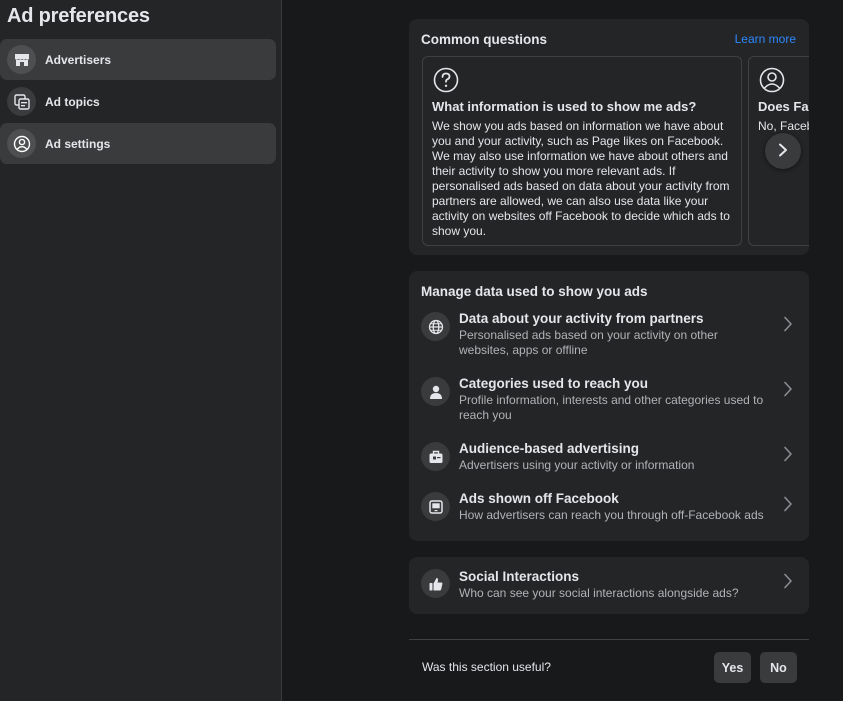  What do you see at coordinates (609, 639) in the screenshot?
I see `divider` at bounding box center [609, 639].